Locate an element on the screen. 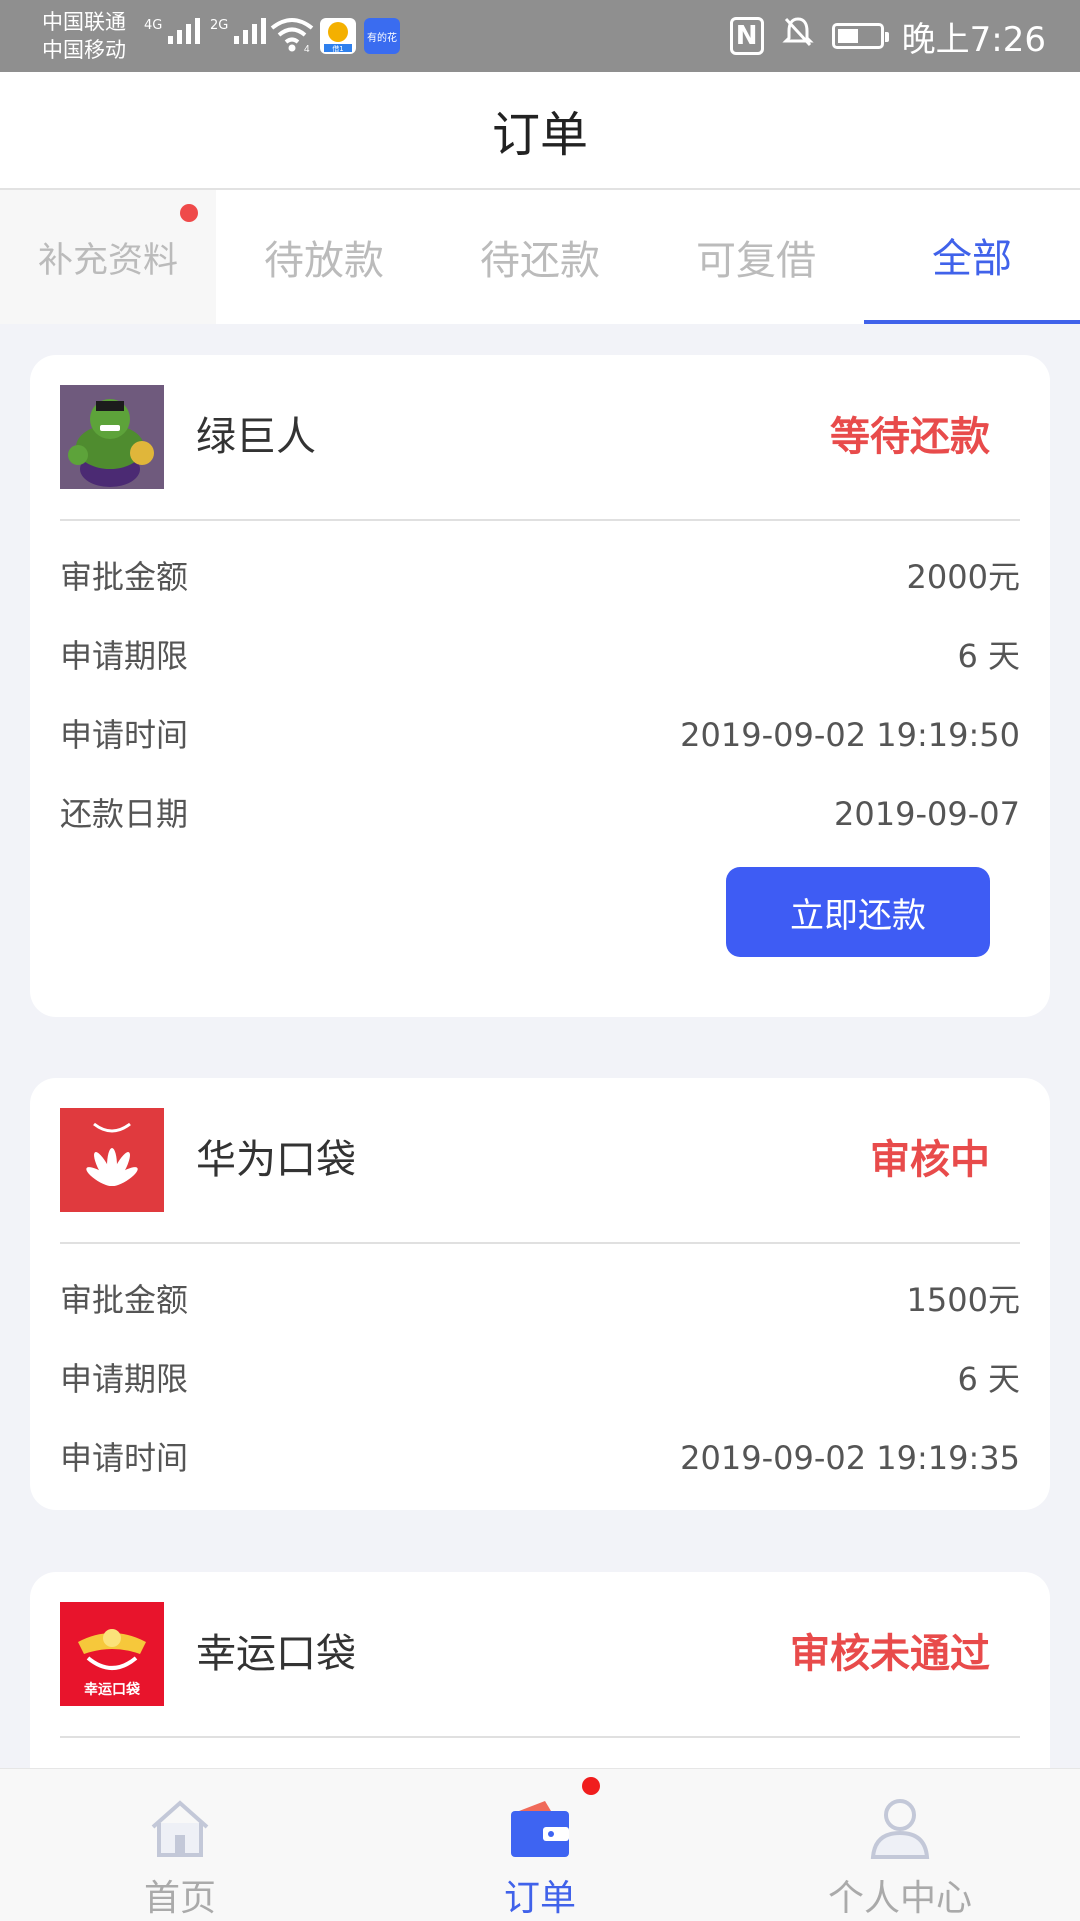  tab-label: 可复借 is located at coordinates (756, 261).